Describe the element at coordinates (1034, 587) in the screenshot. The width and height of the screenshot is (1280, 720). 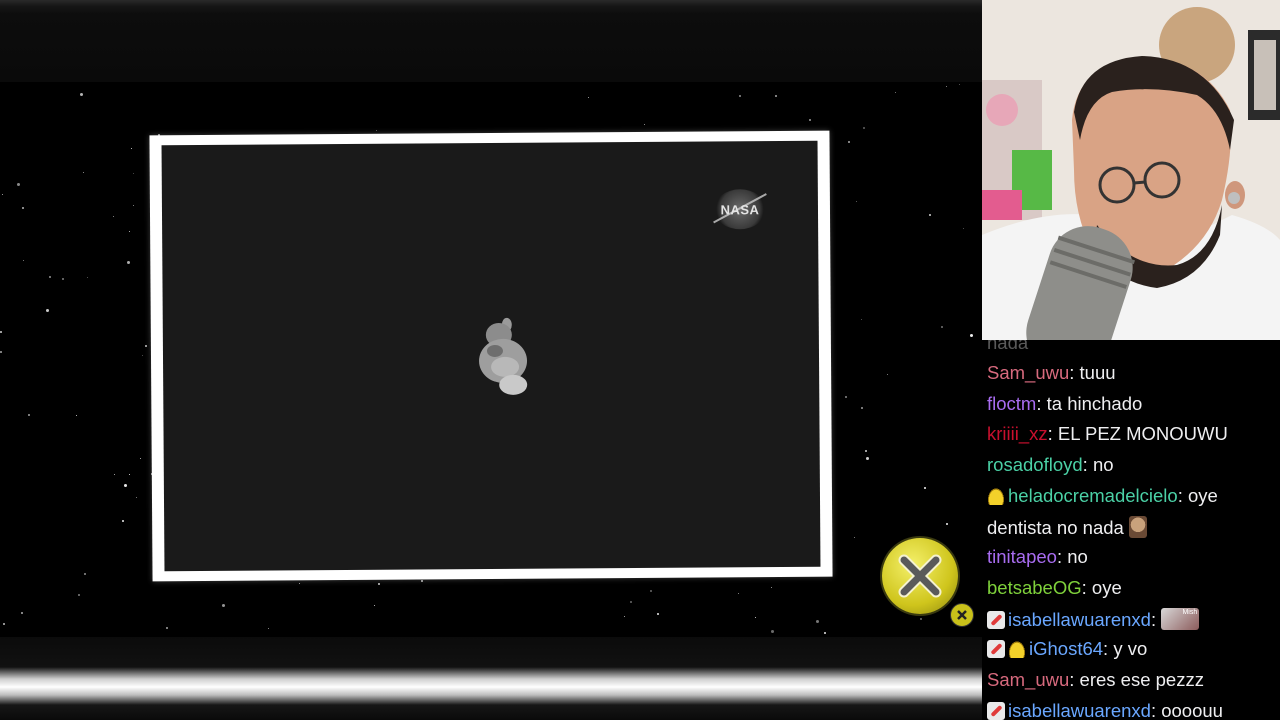
I see `chat-username: betsabeOG` at that location.